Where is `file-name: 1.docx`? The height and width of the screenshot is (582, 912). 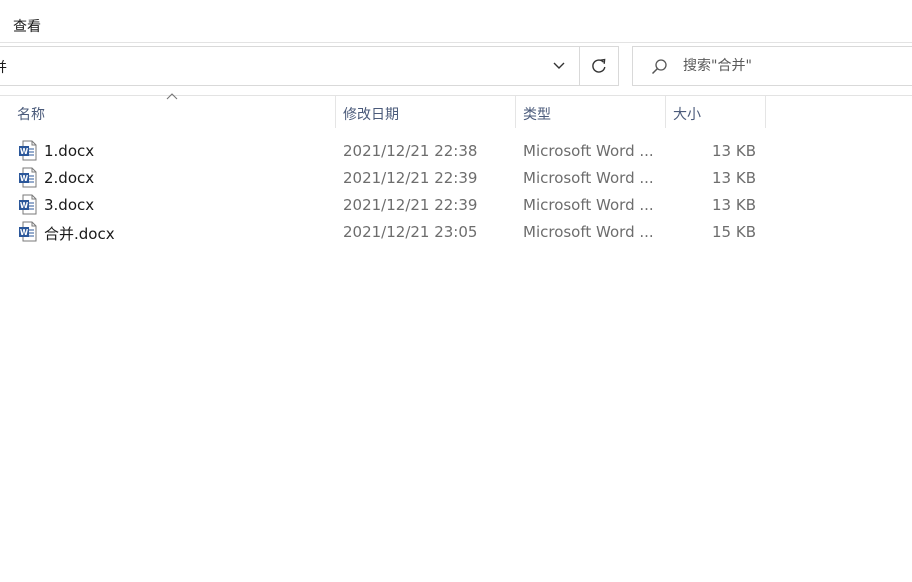
file-name: 1.docx is located at coordinates (69, 151).